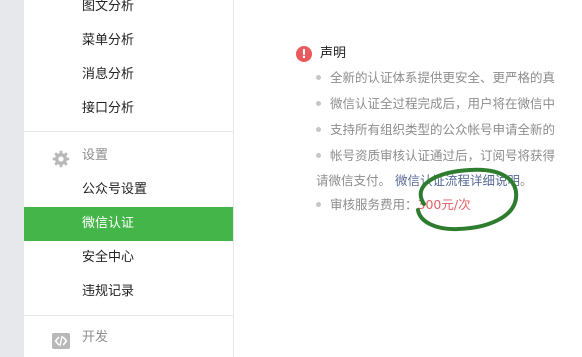 The height and width of the screenshot is (357, 582). I want to click on sidebar-item-menu-analysis: 菜单分析, so click(128, 41).